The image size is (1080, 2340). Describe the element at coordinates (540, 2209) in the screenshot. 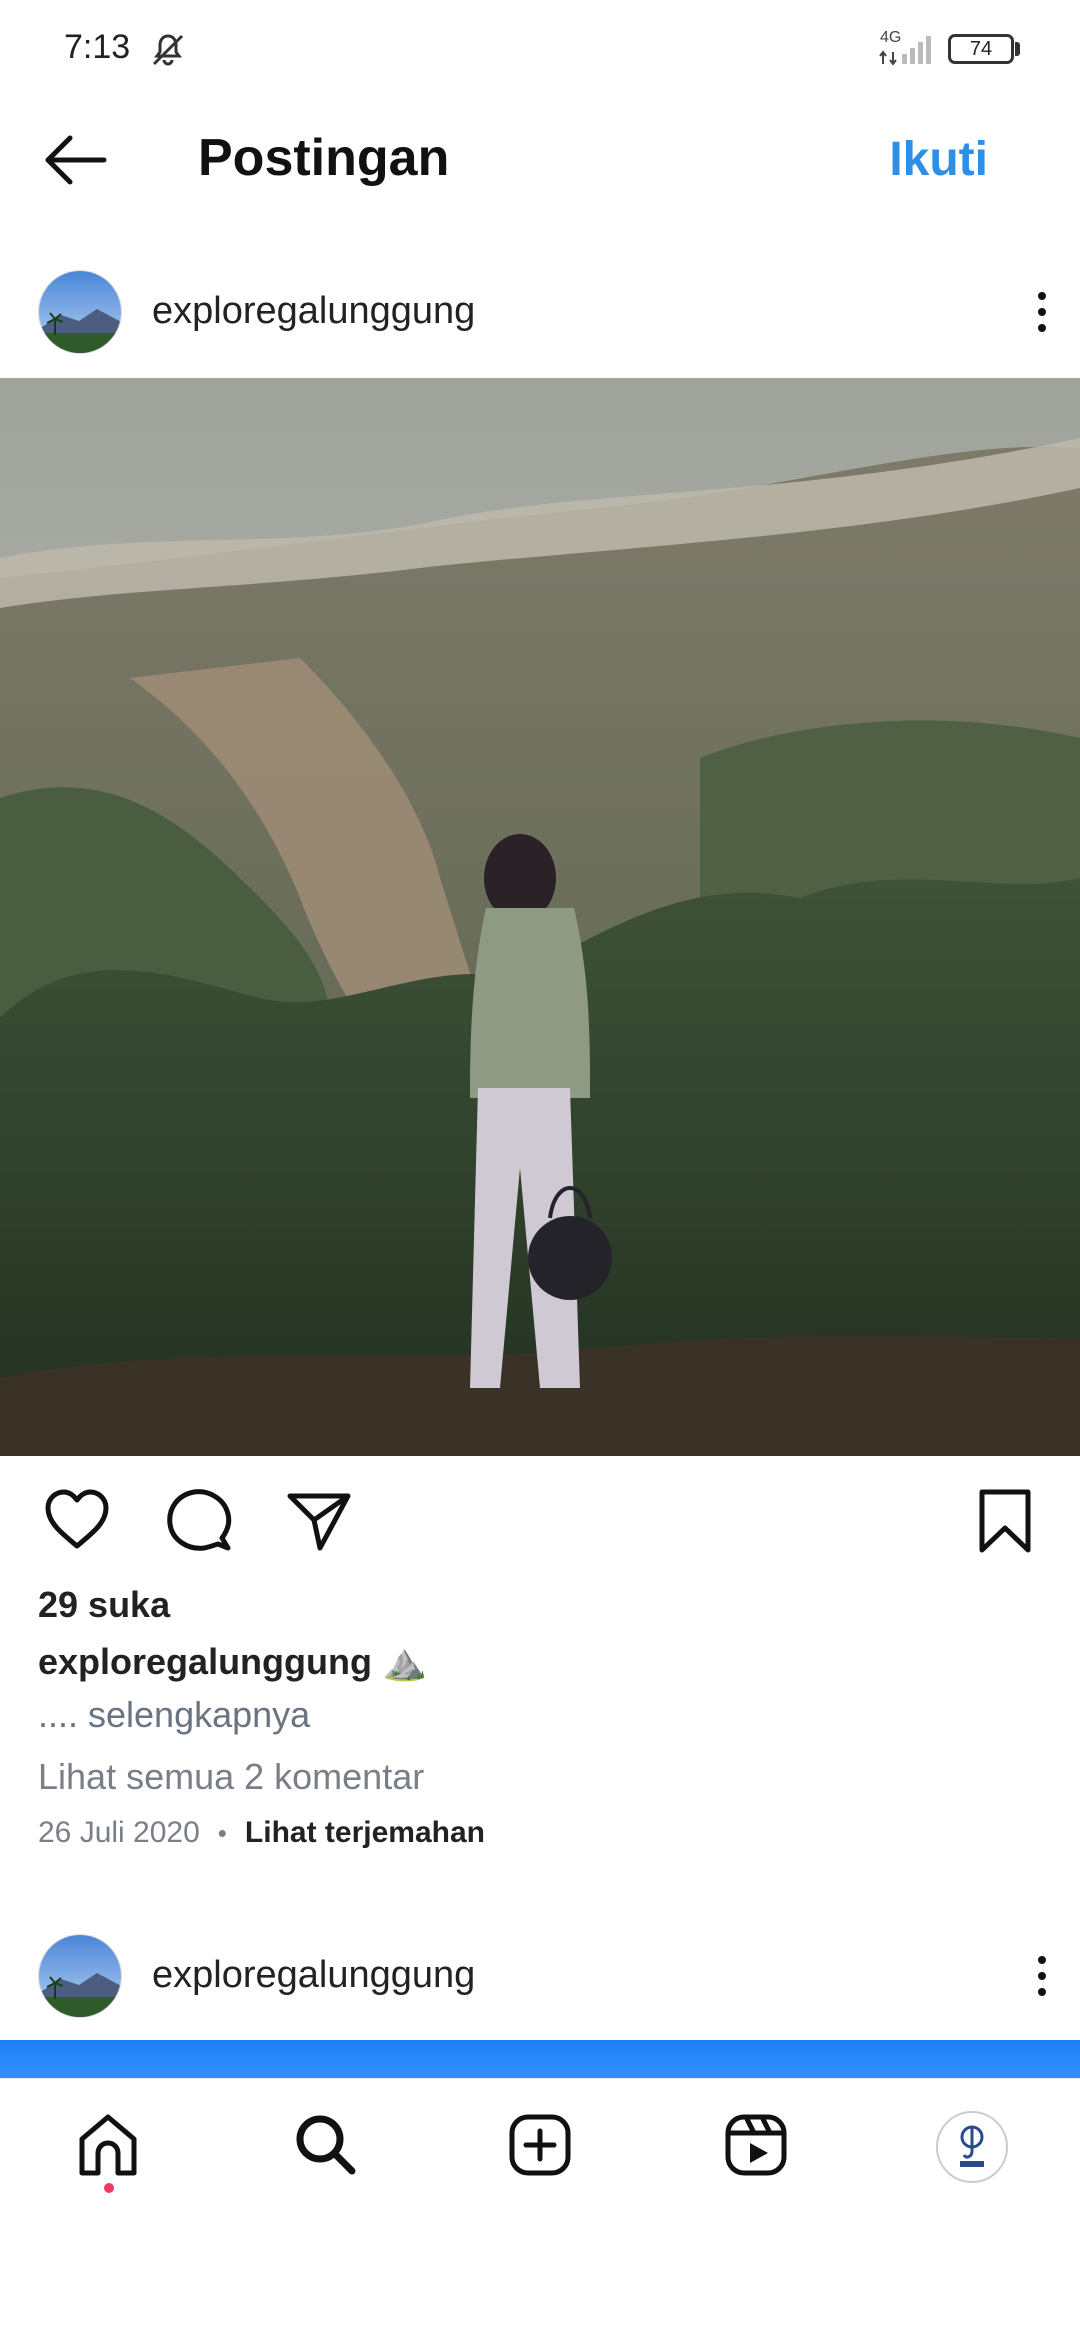

I see `bottom-navigation` at that location.